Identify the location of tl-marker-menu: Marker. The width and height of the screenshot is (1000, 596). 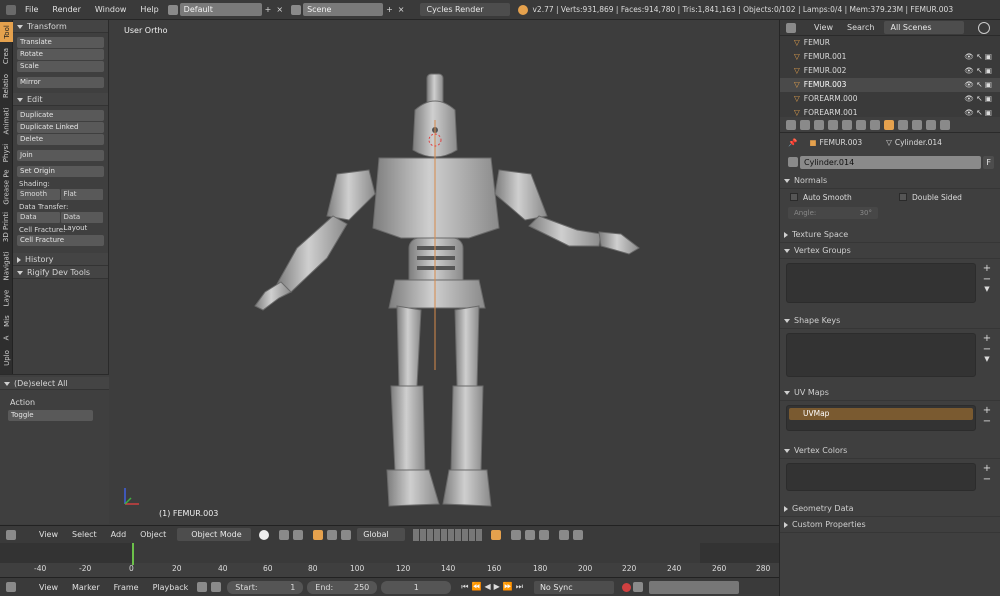
(86, 587).